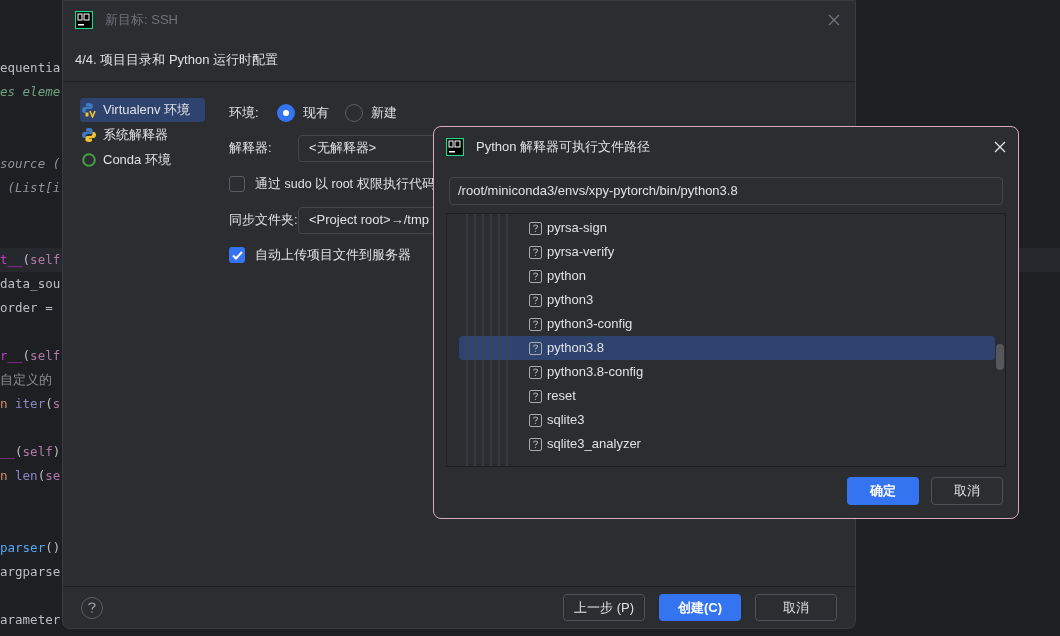 This screenshot has width=1060, height=636. Describe the element at coordinates (700, 607) in the screenshot. I see `dialog-button: 创建(C)` at that location.